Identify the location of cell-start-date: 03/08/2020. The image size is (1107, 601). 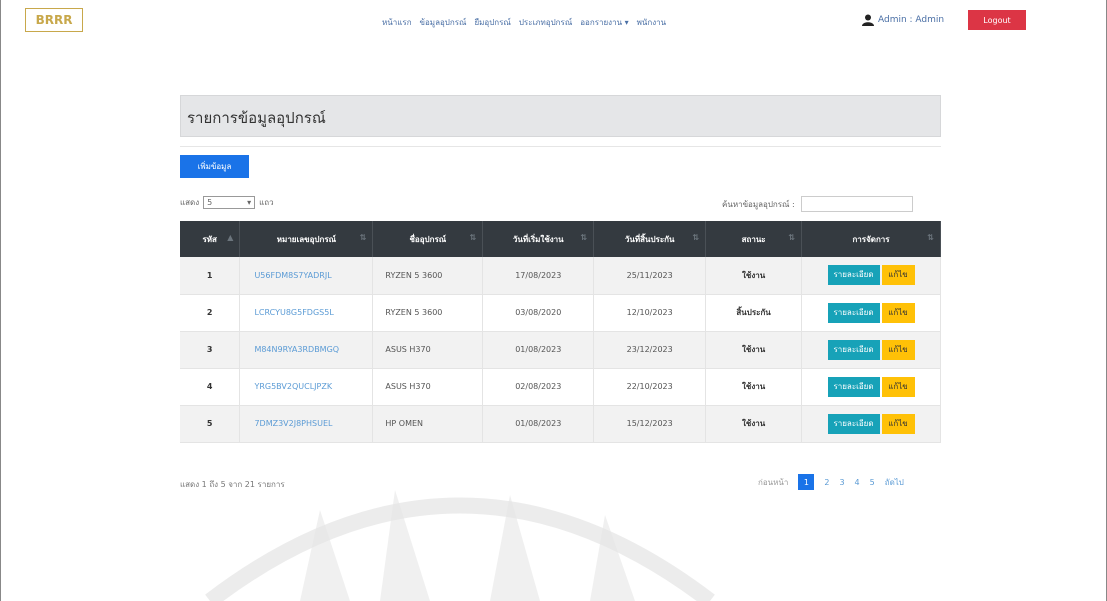
(538, 313).